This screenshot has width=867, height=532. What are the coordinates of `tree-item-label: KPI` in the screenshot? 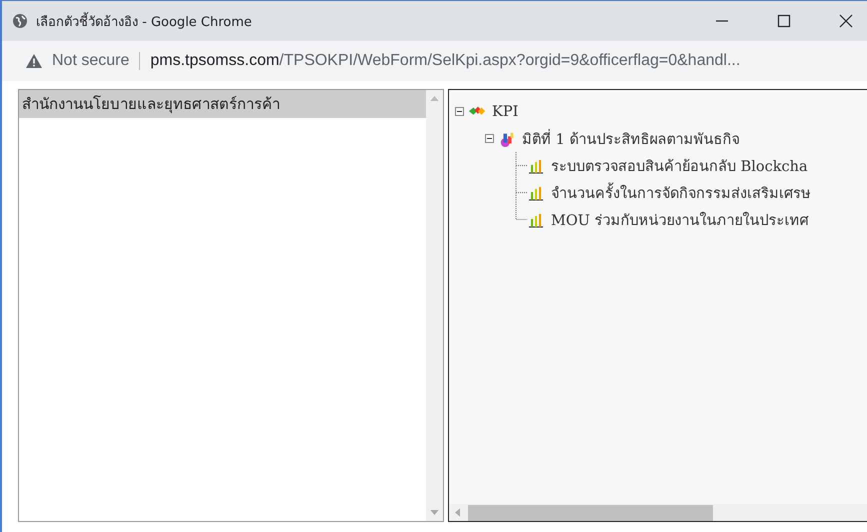 It's located at (505, 112).